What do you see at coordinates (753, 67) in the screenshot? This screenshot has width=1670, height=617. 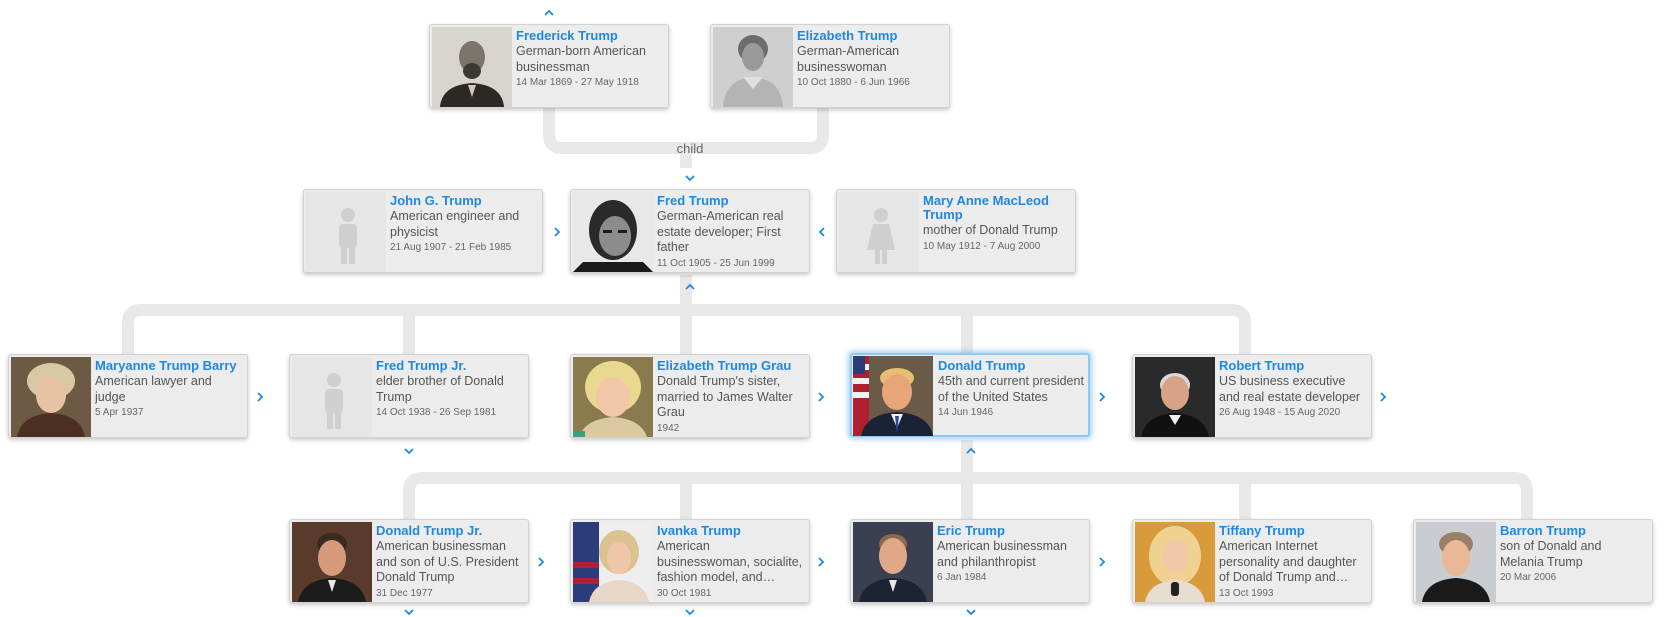 I see `photo-elizabeth-trump` at bounding box center [753, 67].